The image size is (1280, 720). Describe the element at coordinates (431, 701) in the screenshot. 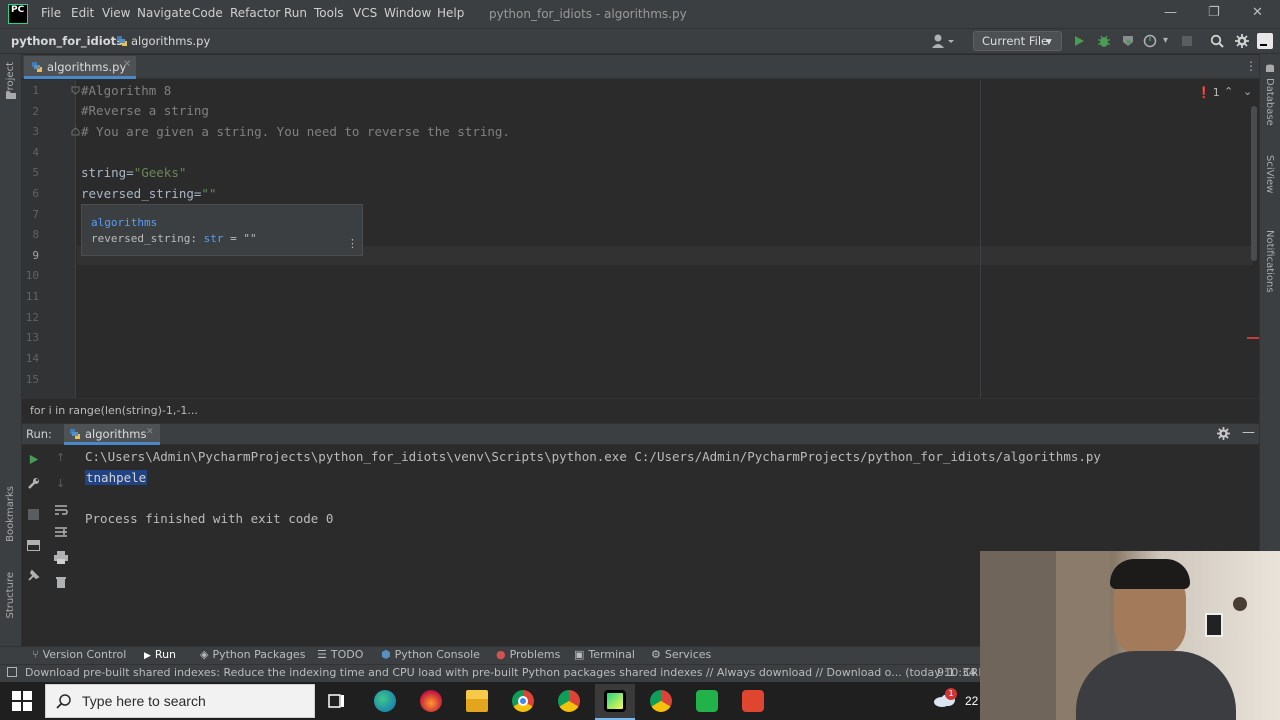

I see `firefox-icon` at that location.